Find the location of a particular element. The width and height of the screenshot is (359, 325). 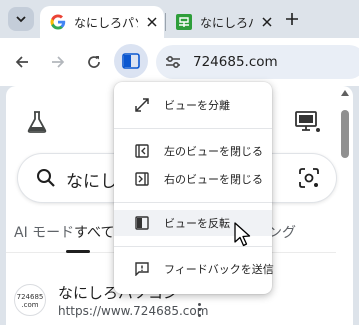

search-icon is located at coordinates (46, 178).